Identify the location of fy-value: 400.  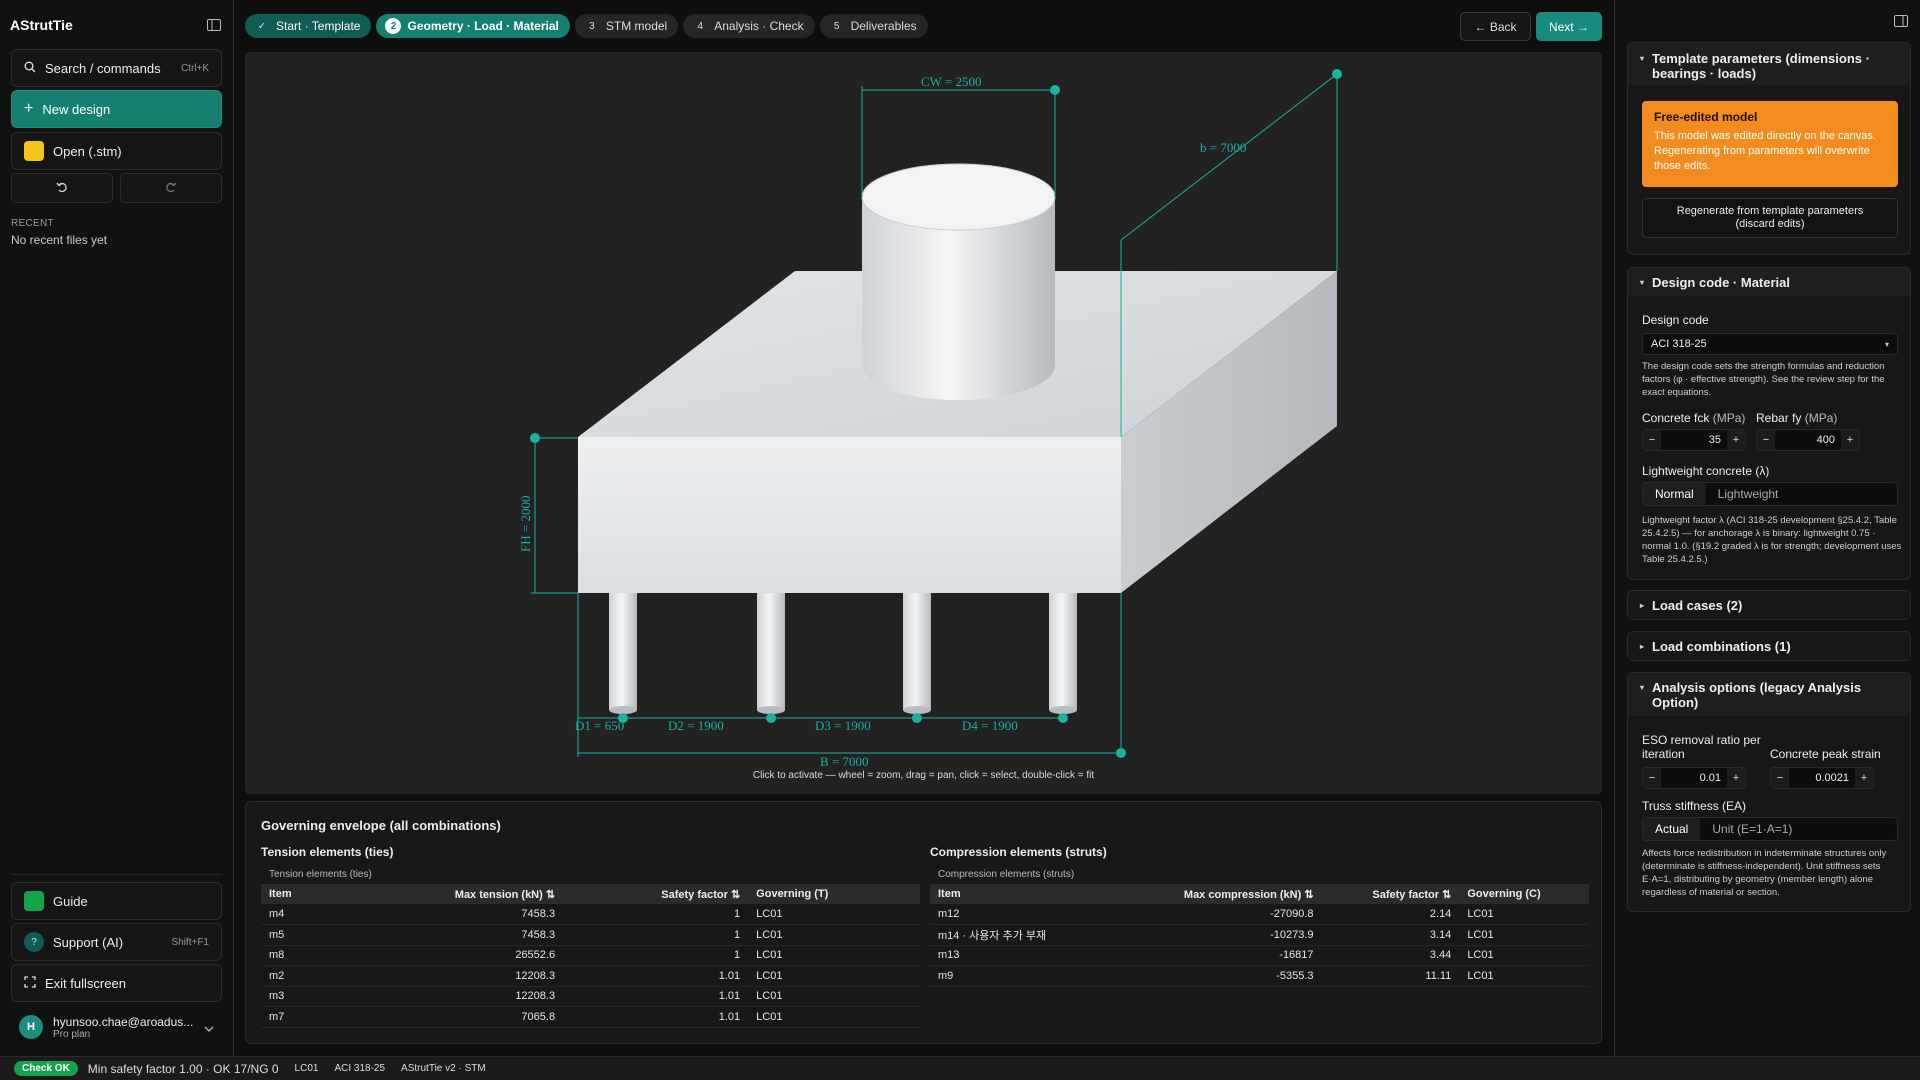
(1808, 440).